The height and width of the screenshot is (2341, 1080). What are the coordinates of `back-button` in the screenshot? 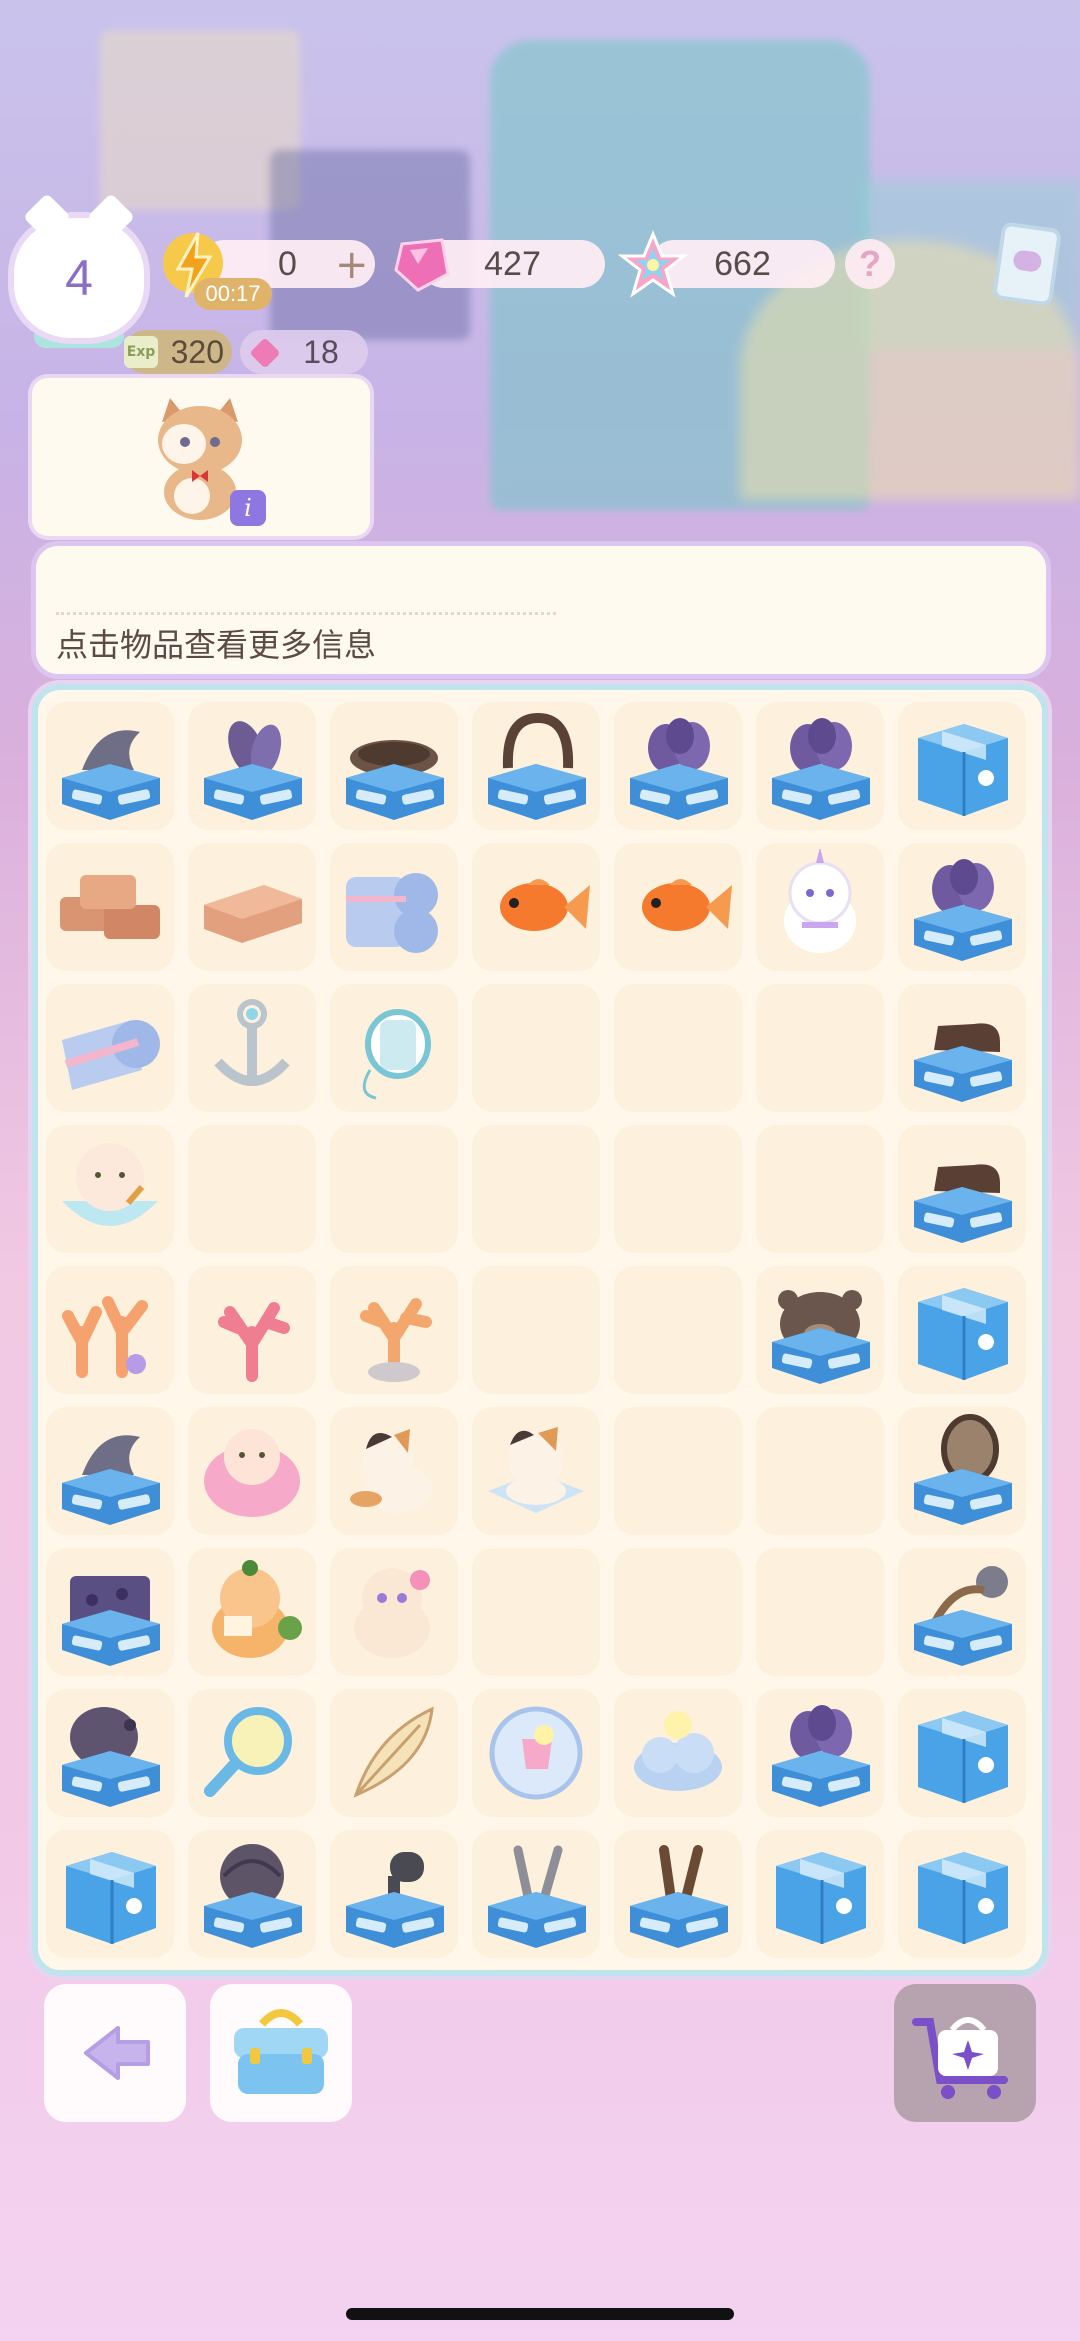 It's located at (115, 2053).